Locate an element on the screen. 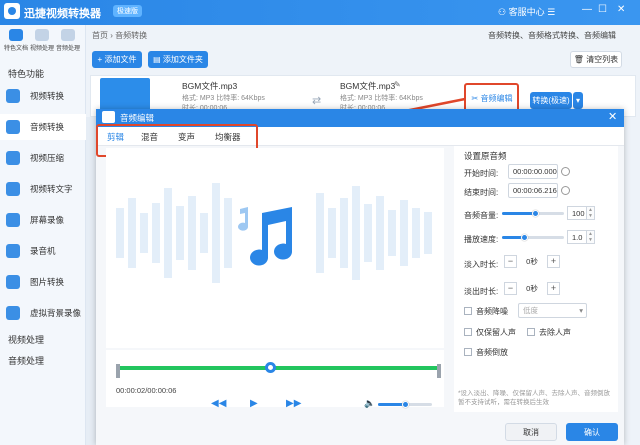 The width and height of the screenshot is (640, 445). panel-note: *设入淡出、降噪、仅保留人声、去除人声、音频倒放暂不支持试听，需在转换后生效 is located at coordinates (534, 398).